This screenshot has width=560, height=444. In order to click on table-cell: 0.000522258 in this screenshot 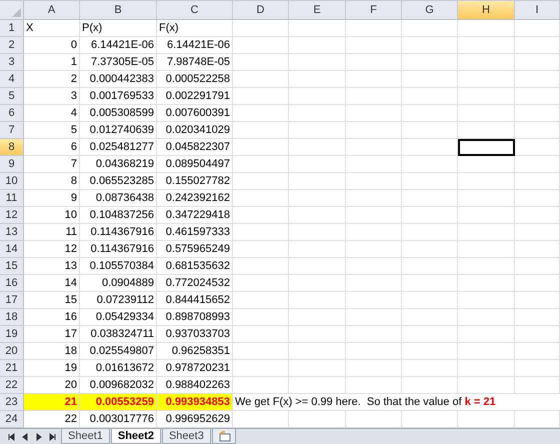, I will do `click(195, 79)`.